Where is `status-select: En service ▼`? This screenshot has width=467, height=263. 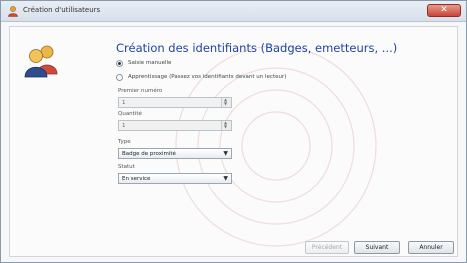
status-select: En service ▼ is located at coordinates (175, 178).